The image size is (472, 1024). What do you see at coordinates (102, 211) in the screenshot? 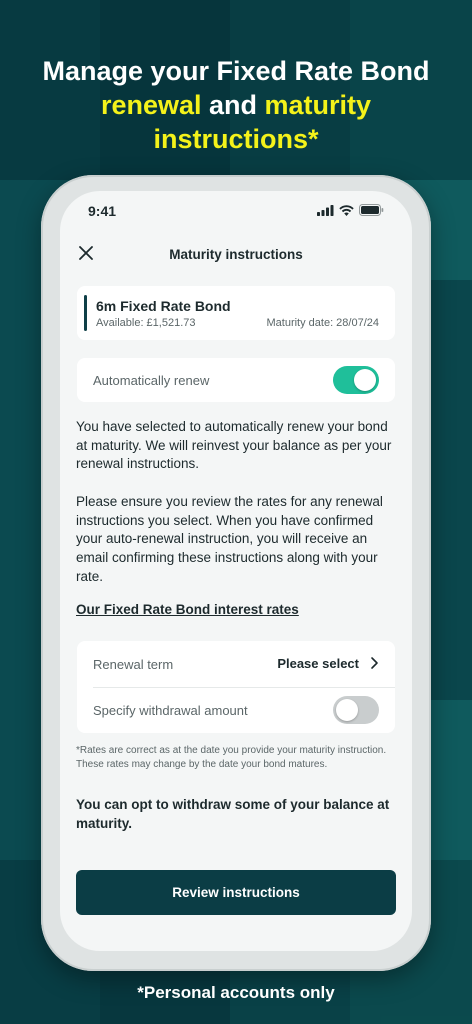
I see `status-time: 9:41` at bounding box center [102, 211].